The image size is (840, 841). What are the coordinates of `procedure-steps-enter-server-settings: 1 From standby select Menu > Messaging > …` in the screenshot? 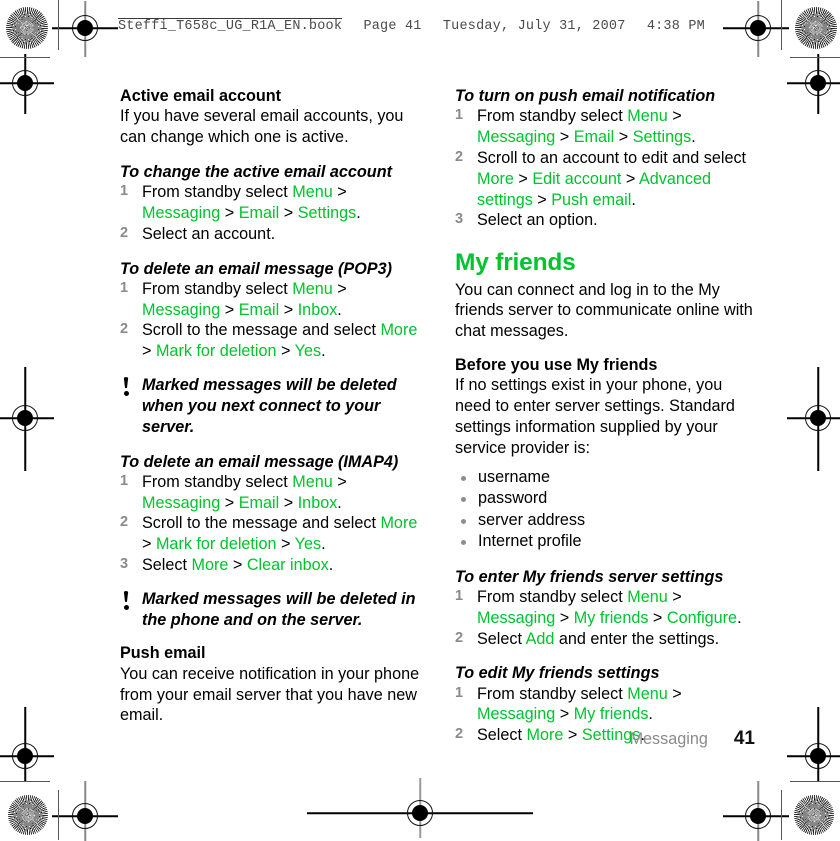 It's located at (605, 618).